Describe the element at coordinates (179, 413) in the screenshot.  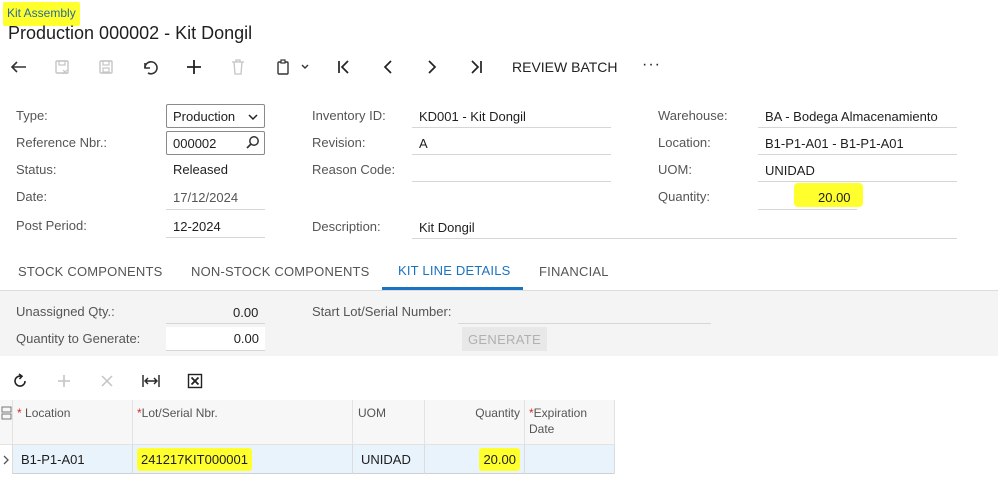
I see `column-header-label: Lot/Serial Nbr.` at that location.